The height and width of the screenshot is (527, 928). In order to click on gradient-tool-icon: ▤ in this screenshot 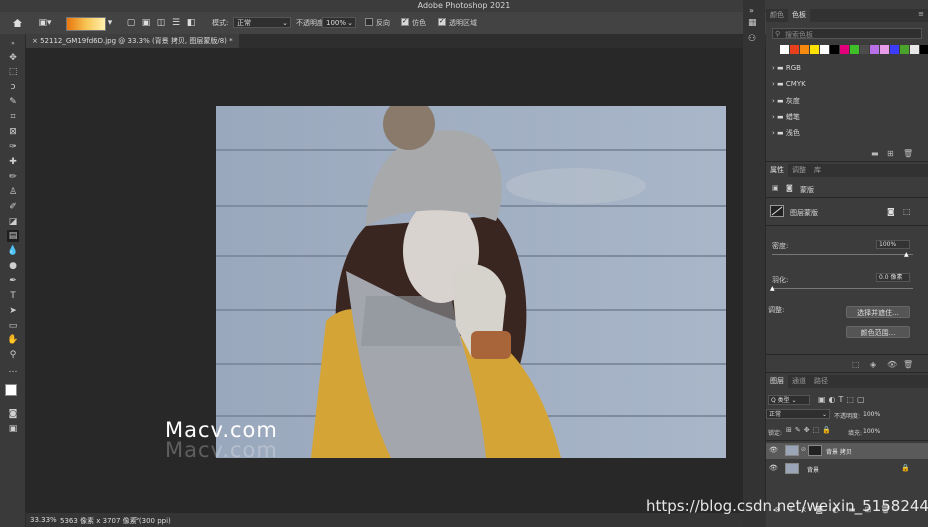, I will do `click(13, 236)`.